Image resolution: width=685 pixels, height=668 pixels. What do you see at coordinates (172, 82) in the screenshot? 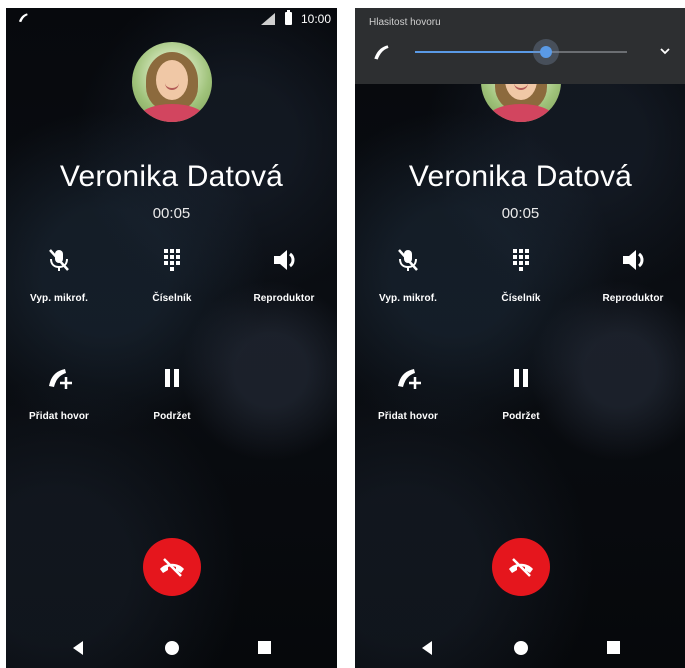
I see `contact-avatar` at bounding box center [172, 82].